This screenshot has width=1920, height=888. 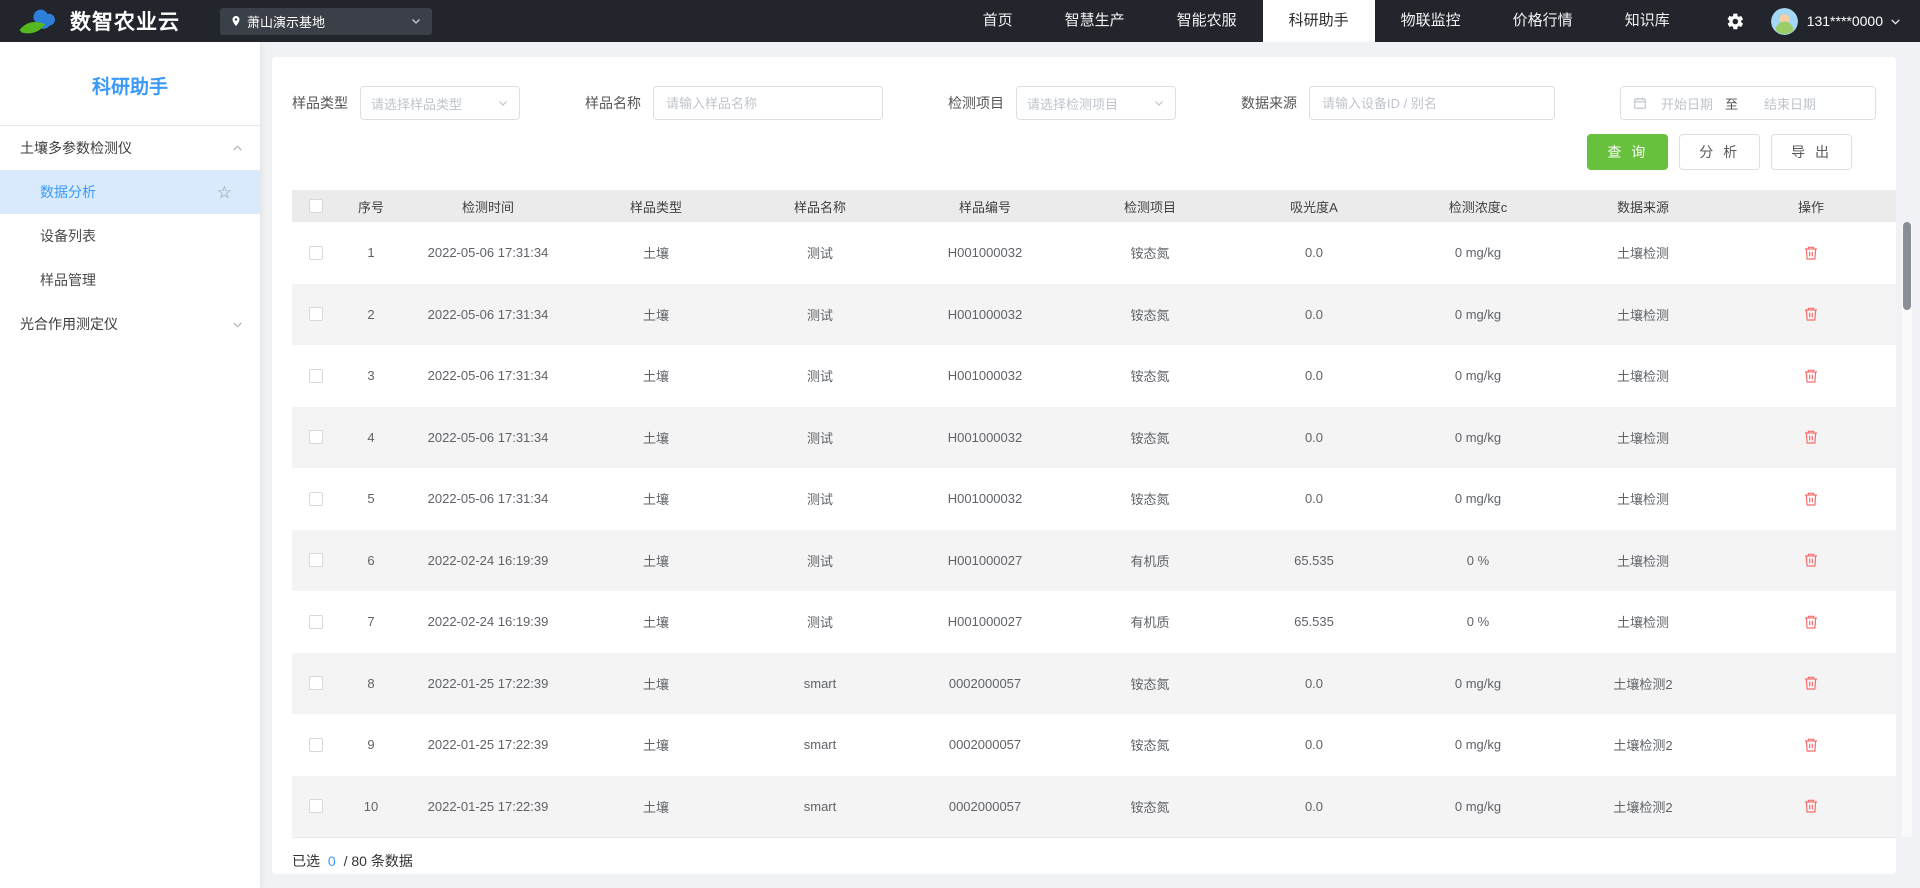 What do you see at coordinates (378, 861) in the screenshot?
I see `selected-suffix: / 80 条数据` at bounding box center [378, 861].